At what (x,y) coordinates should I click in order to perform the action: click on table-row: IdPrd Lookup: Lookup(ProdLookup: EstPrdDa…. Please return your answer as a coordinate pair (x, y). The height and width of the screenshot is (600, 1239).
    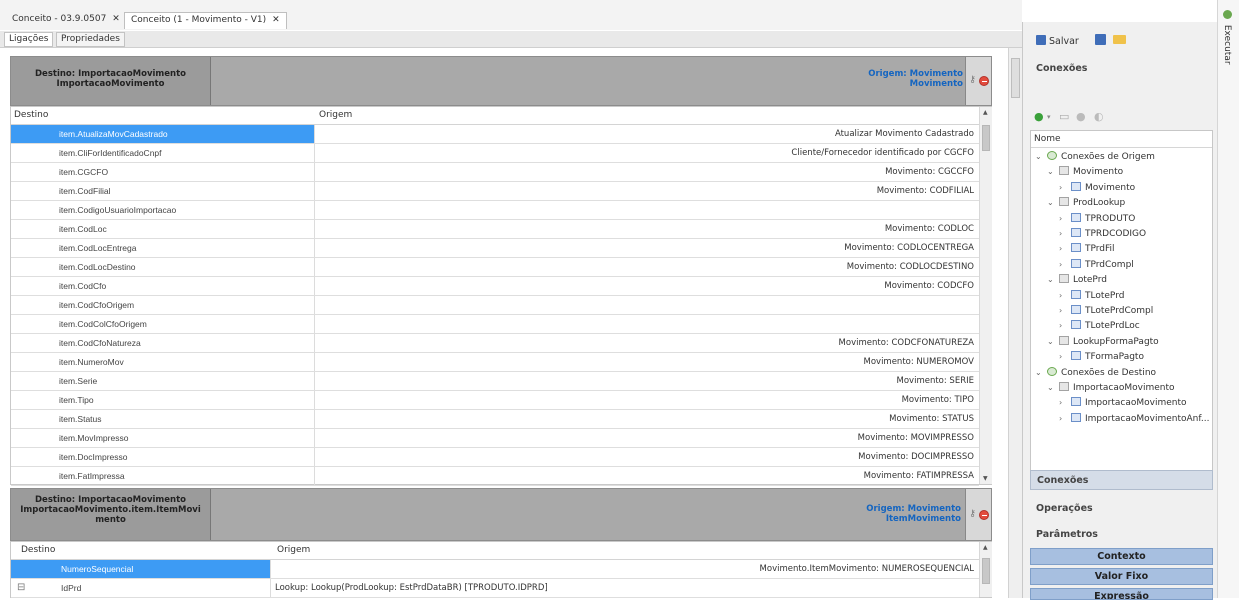
    Looking at the image, I should click on (495, 588).